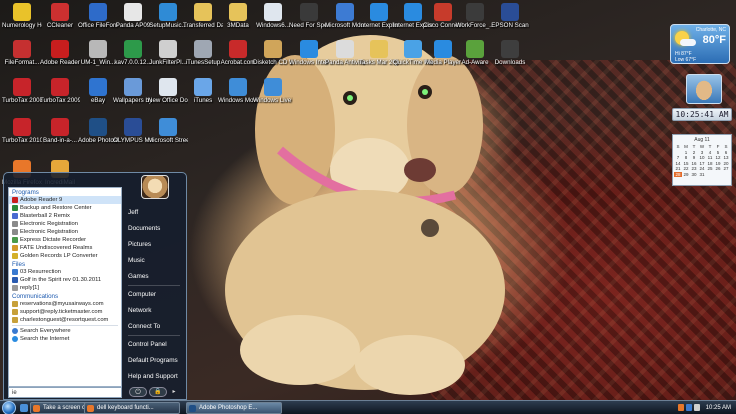  Describe the element at coordinates (726, 158) in the screenshot. I see `calendar-day: 13` at that location.